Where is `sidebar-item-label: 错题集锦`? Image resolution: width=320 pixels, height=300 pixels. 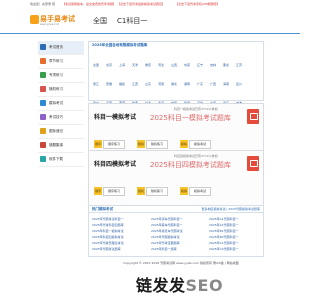 sidebar-item-label: 错题集锦 is located at coordinates (56, 145).